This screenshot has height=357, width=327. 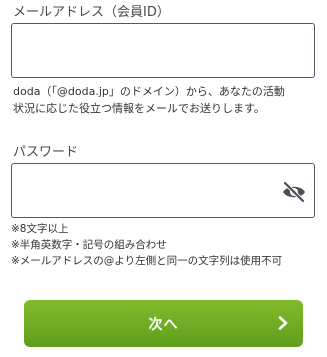 I want to click on password-input, so click(x=163, y=190).